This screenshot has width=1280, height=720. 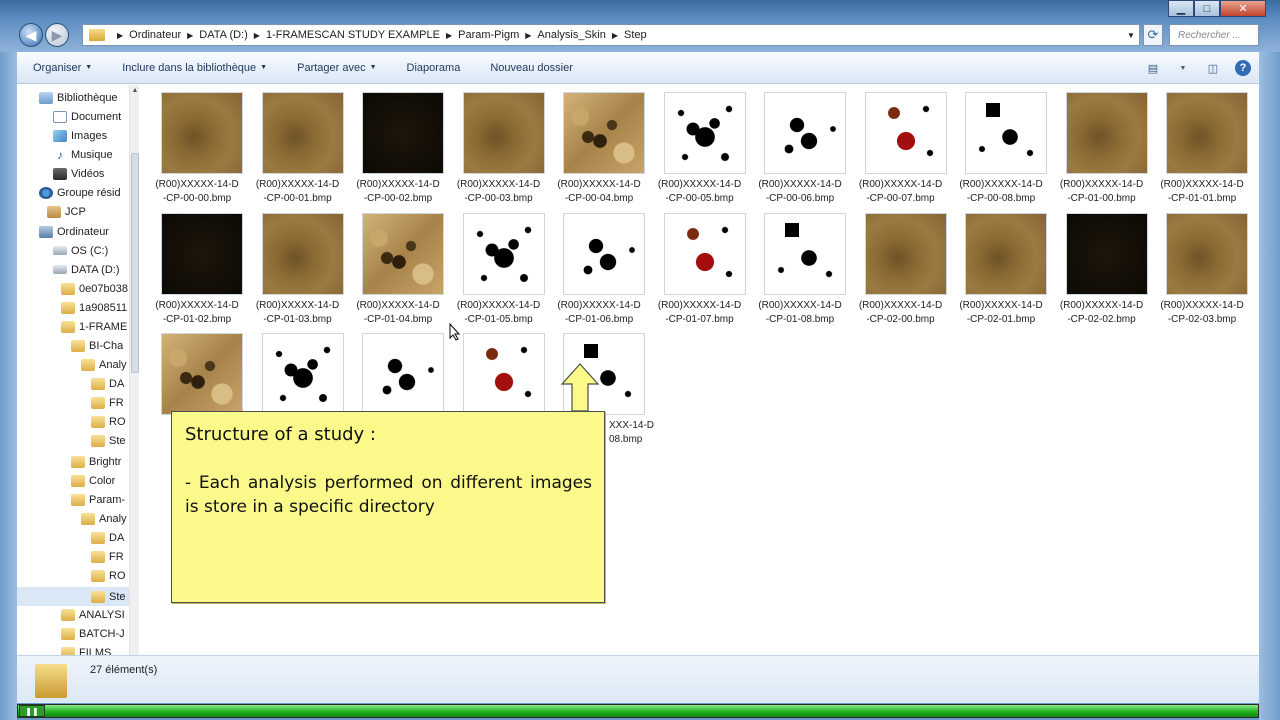 I want to click on nav-scroll-thumb, so click(x=135, y=263).